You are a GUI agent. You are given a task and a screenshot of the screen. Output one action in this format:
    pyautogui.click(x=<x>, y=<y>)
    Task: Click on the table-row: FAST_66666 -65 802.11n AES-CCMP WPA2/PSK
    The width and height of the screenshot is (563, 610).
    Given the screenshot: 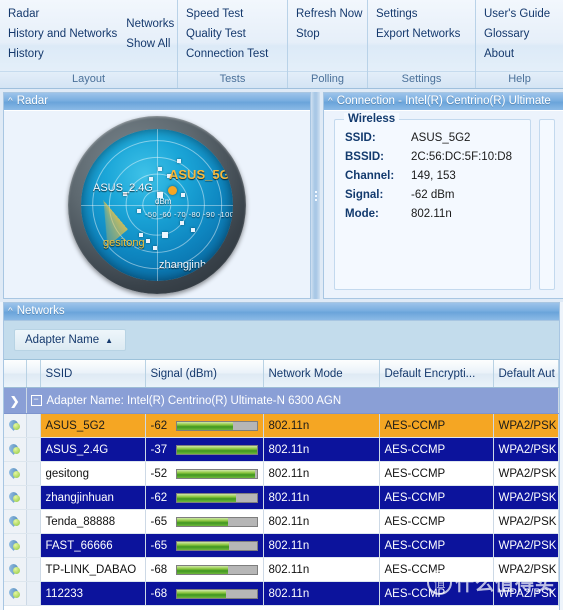 What is the action you would take?
    pyautogui.click(x=281, y=545)
    